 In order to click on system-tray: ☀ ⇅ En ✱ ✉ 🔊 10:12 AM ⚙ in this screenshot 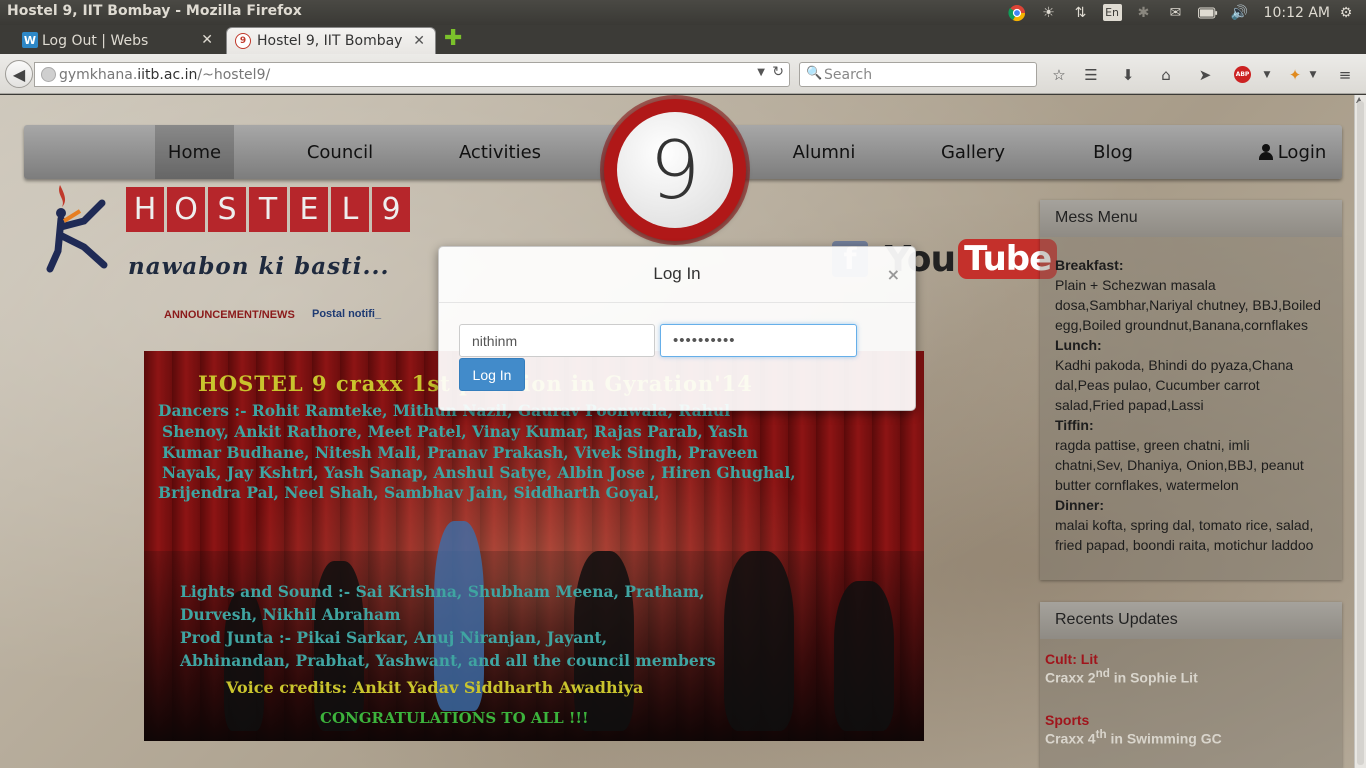, I will do `click(1183, 12)`.